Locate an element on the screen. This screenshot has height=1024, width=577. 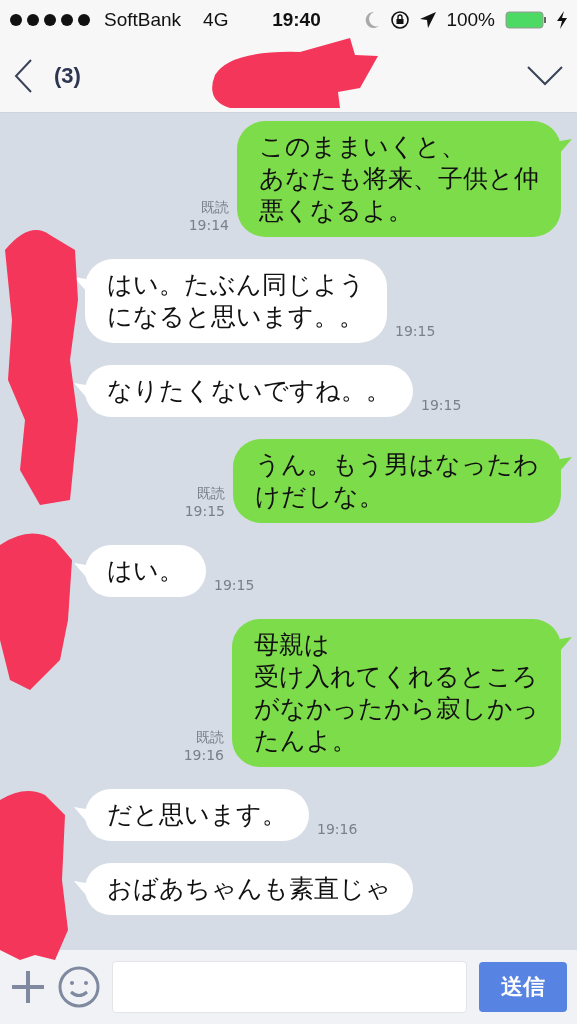
message-text: 母親は is located at coordinates (292, 645).